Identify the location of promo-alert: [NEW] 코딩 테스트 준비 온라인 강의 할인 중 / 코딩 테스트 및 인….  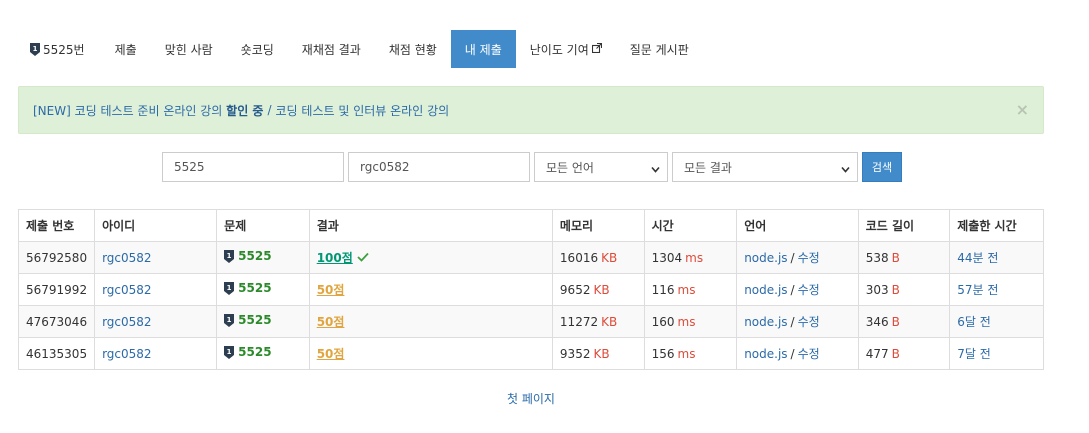
(531, 110).